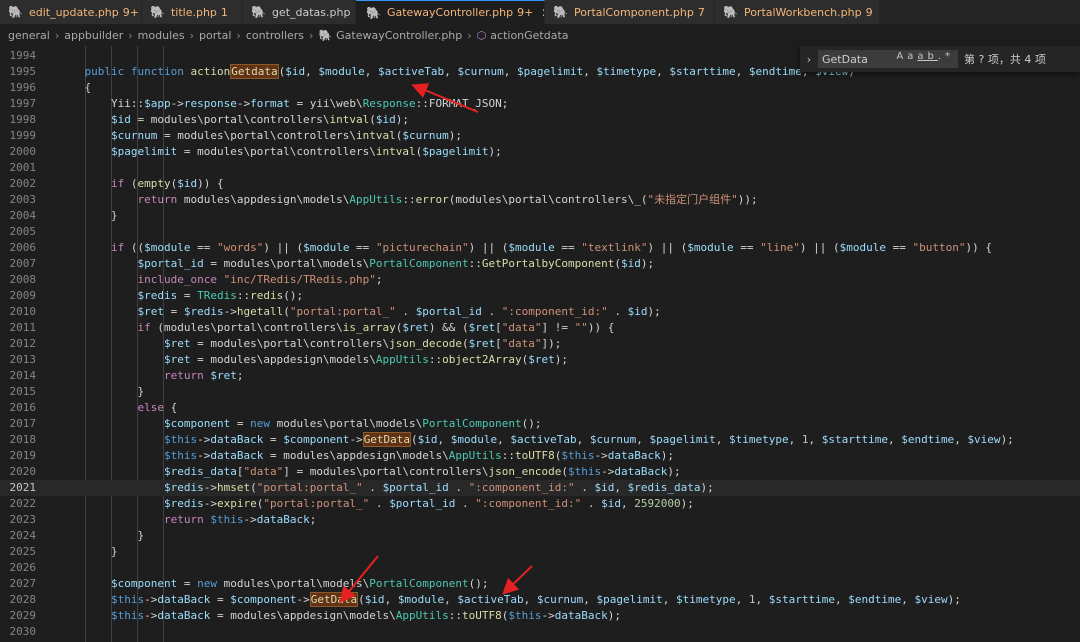 This screenshot has width=1080, height=642. What do you see at coordinates (215, 35) in the screenshot?
I see `breadcrumb-item: portal` at bounding box center [215, 35].